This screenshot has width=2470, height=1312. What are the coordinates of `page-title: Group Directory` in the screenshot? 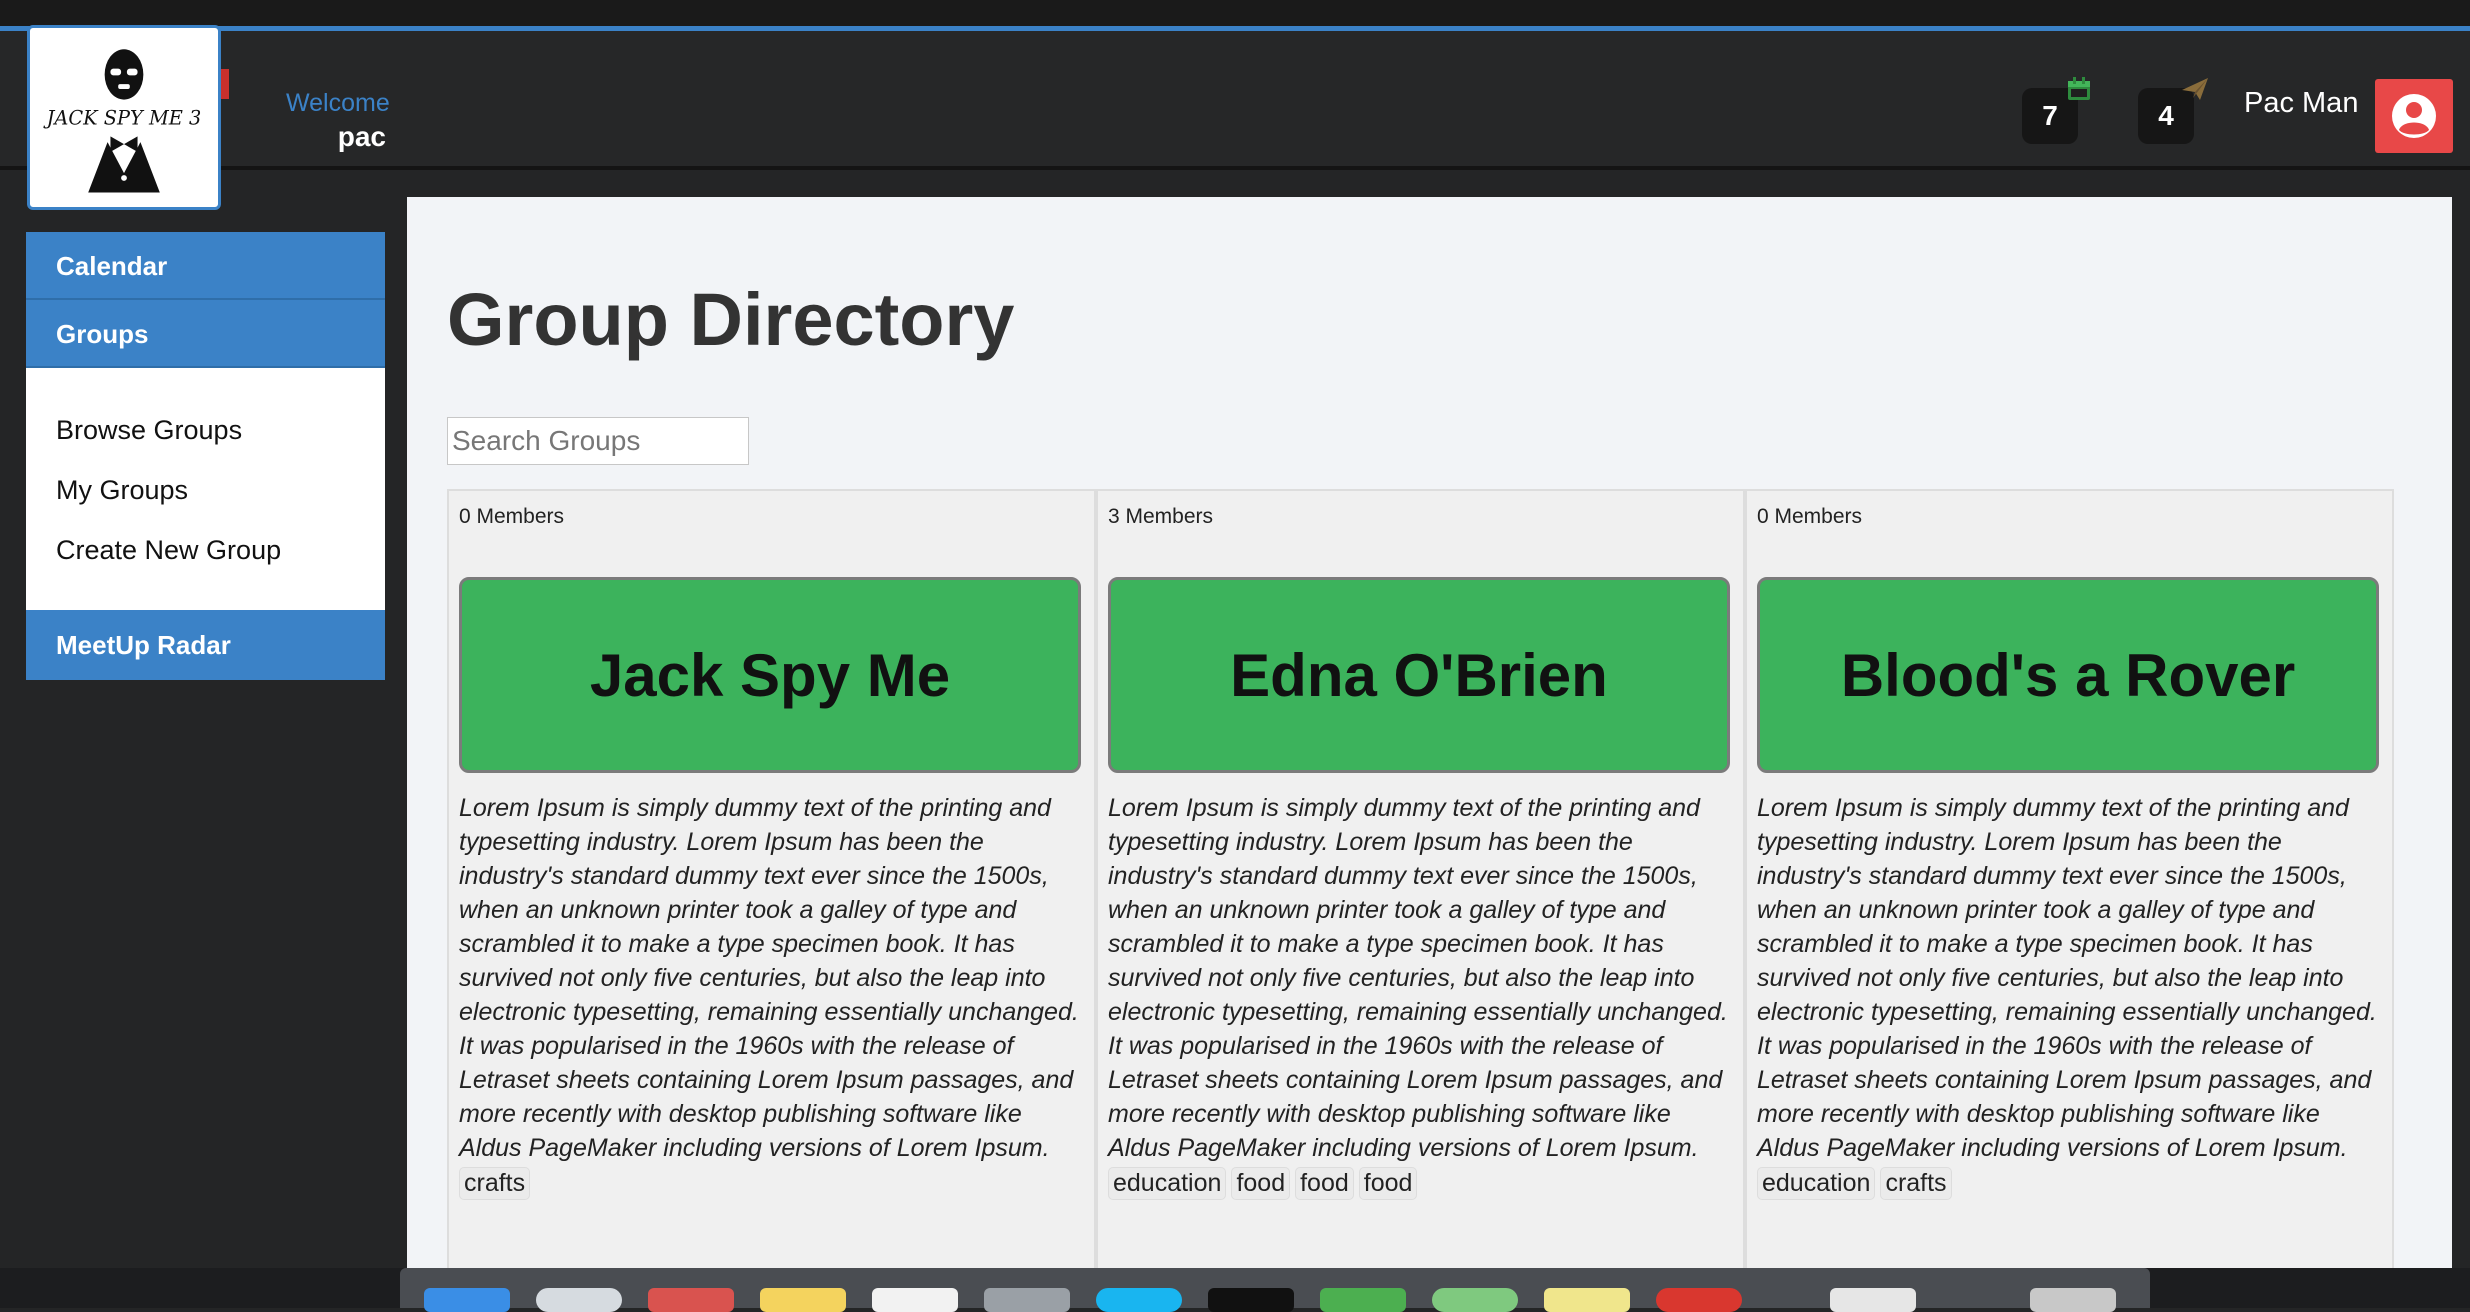 It's located at (731, 319).